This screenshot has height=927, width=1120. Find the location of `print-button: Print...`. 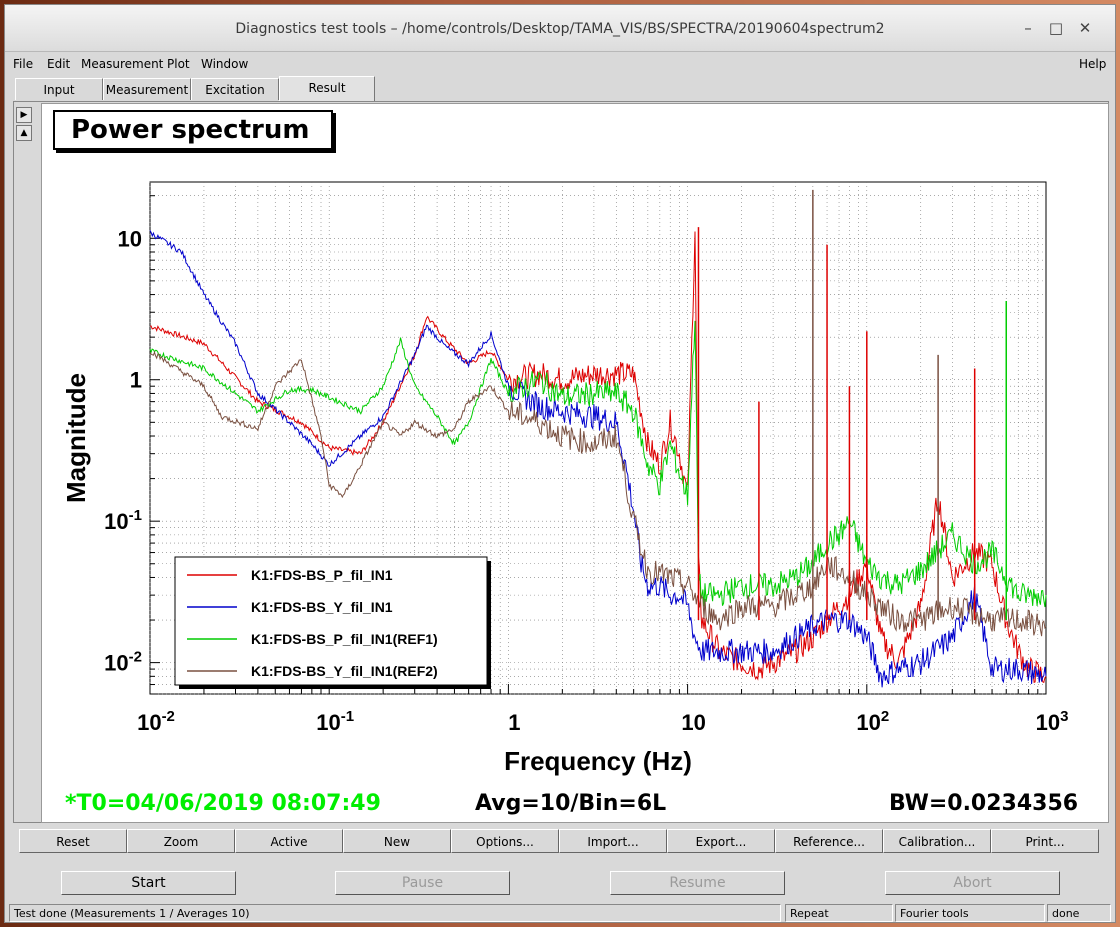

print-button: Print... is located at coordinates (1045, 841).